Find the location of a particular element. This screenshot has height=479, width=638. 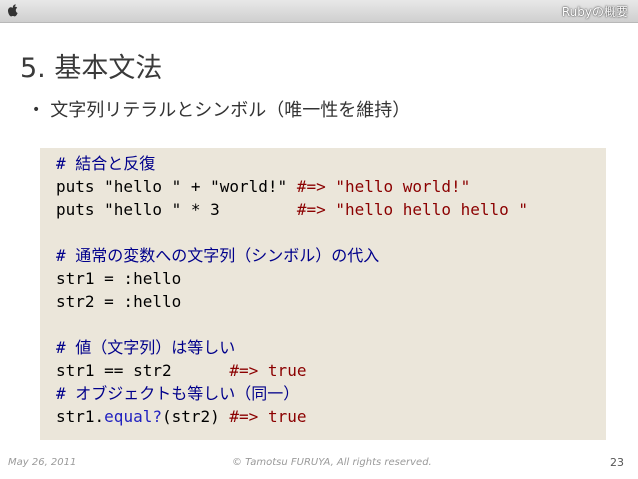

code-result: #=> "hello hello hello " is located at coordinates (412, 209).